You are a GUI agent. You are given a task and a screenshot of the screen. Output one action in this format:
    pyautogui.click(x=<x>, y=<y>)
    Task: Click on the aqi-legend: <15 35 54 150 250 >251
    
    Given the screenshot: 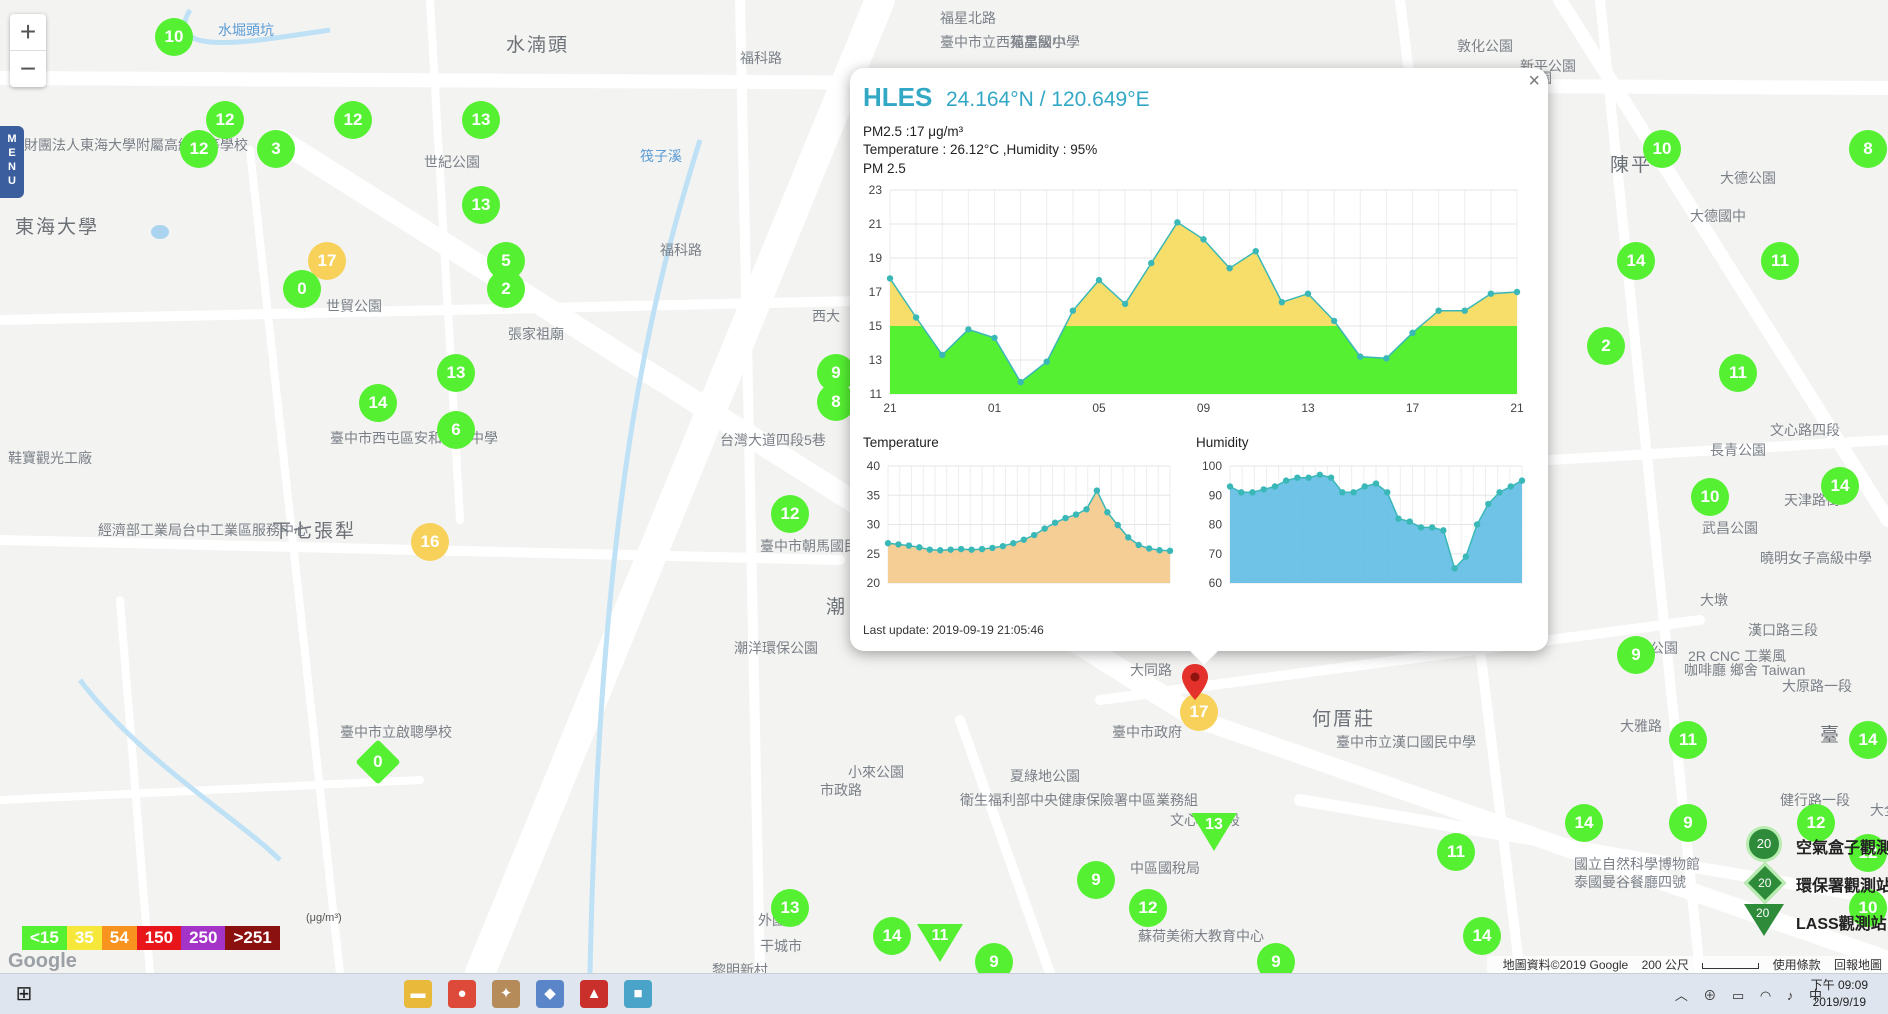 What is the action you would take?
    pyautogui.click(x=151, y=938)
    